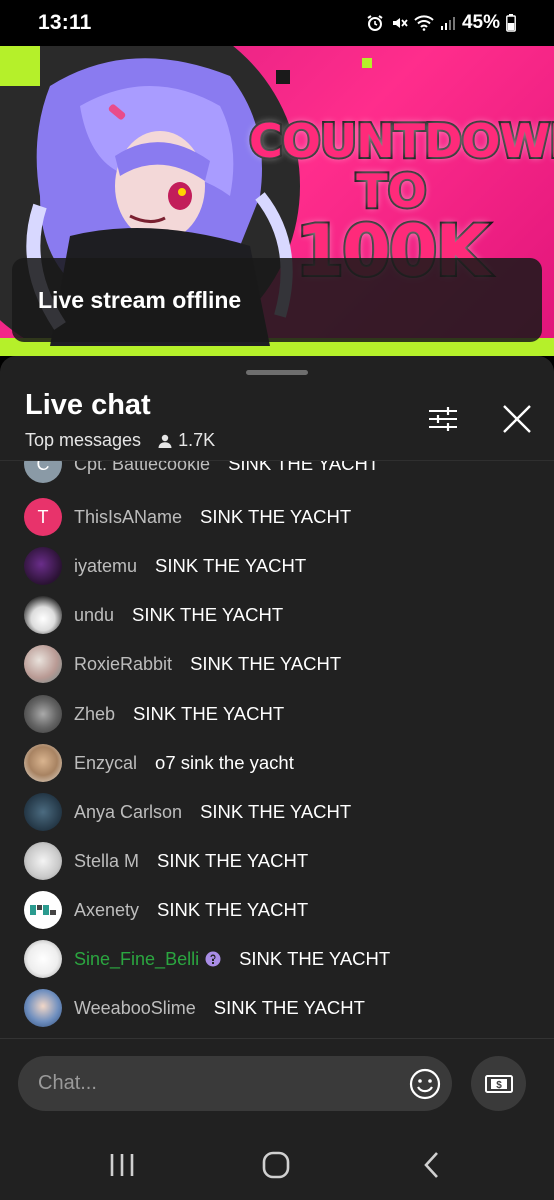 Image resolution: width=554 pixels, height=1200 pixels. I want to click on filter-button, so click(443, 419).